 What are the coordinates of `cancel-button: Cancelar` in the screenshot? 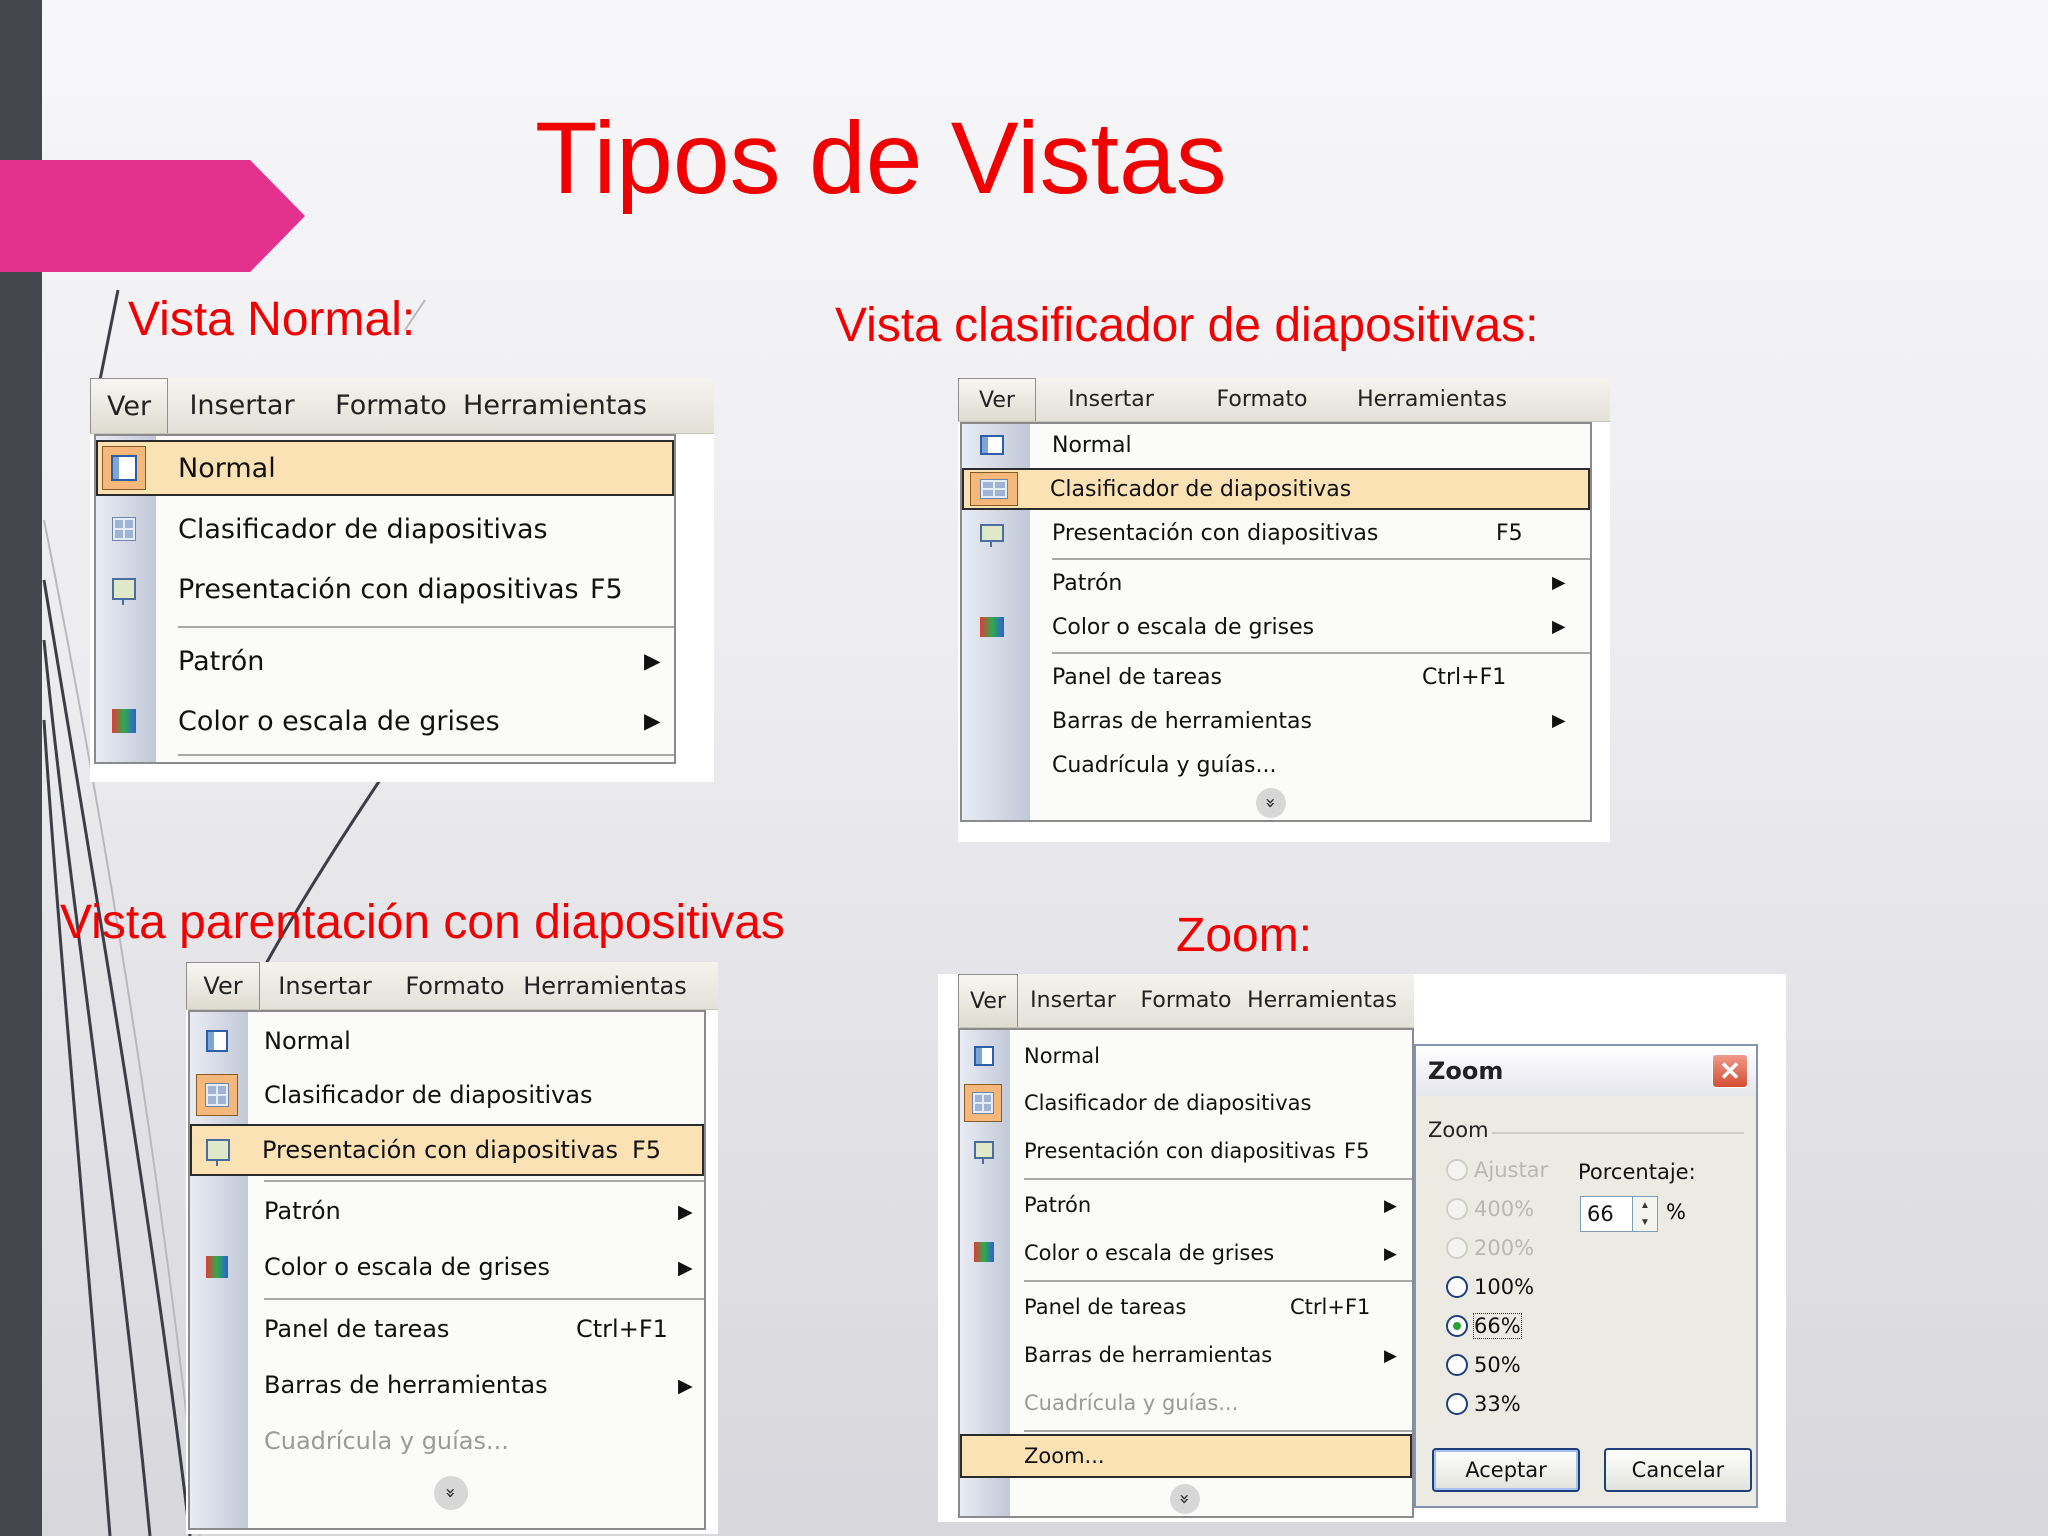 It's located at (1678, 1470).